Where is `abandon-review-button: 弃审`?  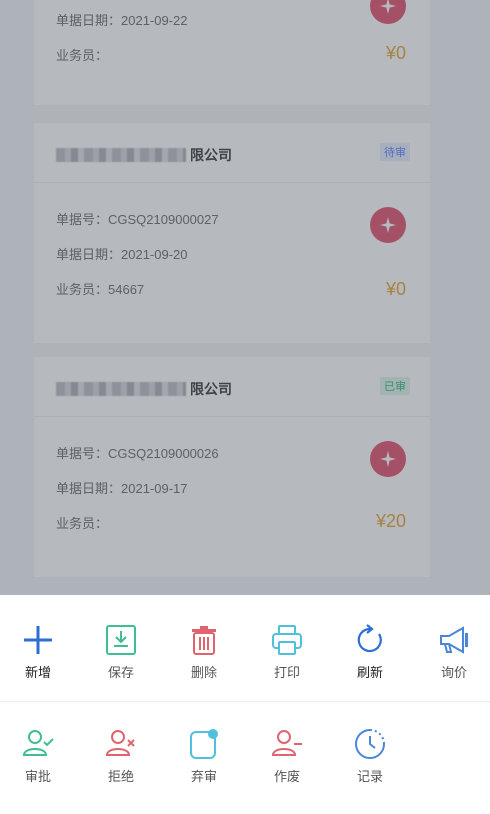 abandon-review-button: 弃审 is located at coordinates (204, 756).